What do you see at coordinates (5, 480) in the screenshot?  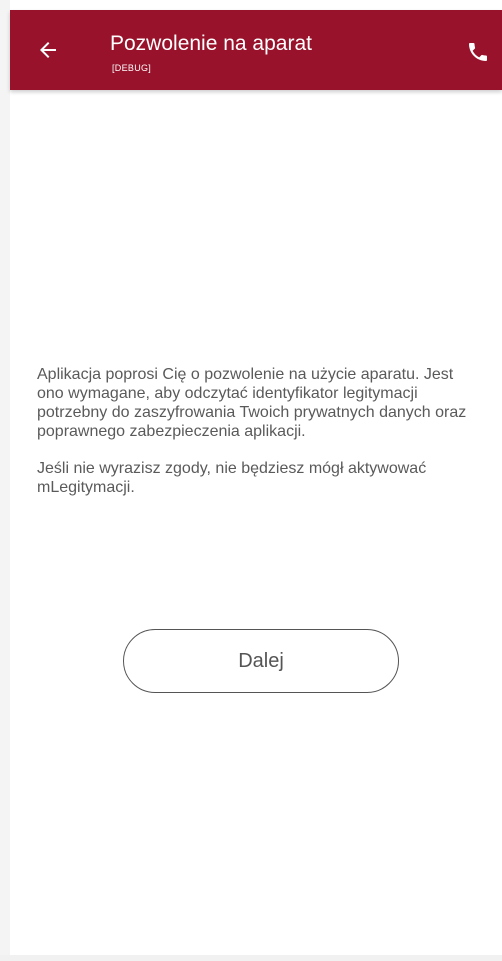 I see `left-edge` at bounding box center [5, 480].